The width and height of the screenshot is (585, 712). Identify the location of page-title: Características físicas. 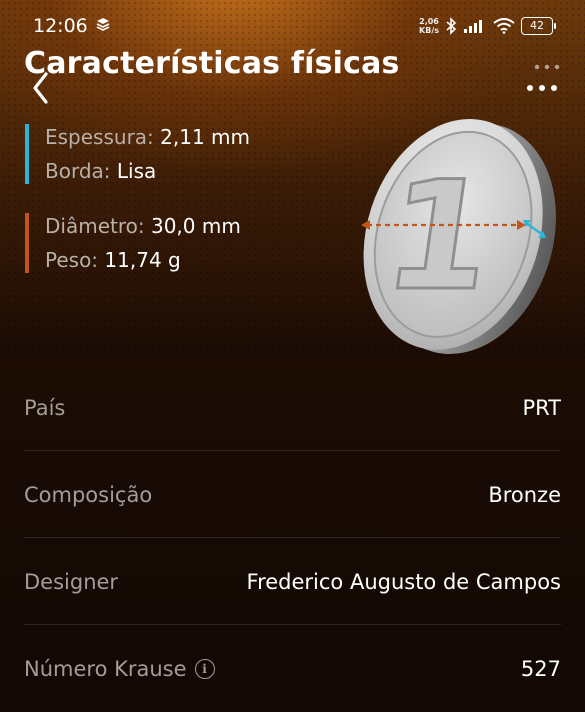
(212, 63).